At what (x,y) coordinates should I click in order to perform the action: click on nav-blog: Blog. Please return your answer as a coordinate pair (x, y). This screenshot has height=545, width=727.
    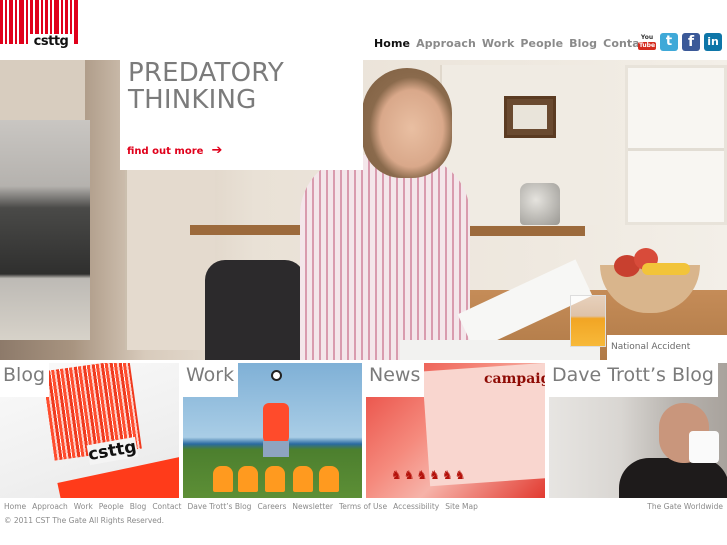
    Looking at the image, I should click on (583, 43).